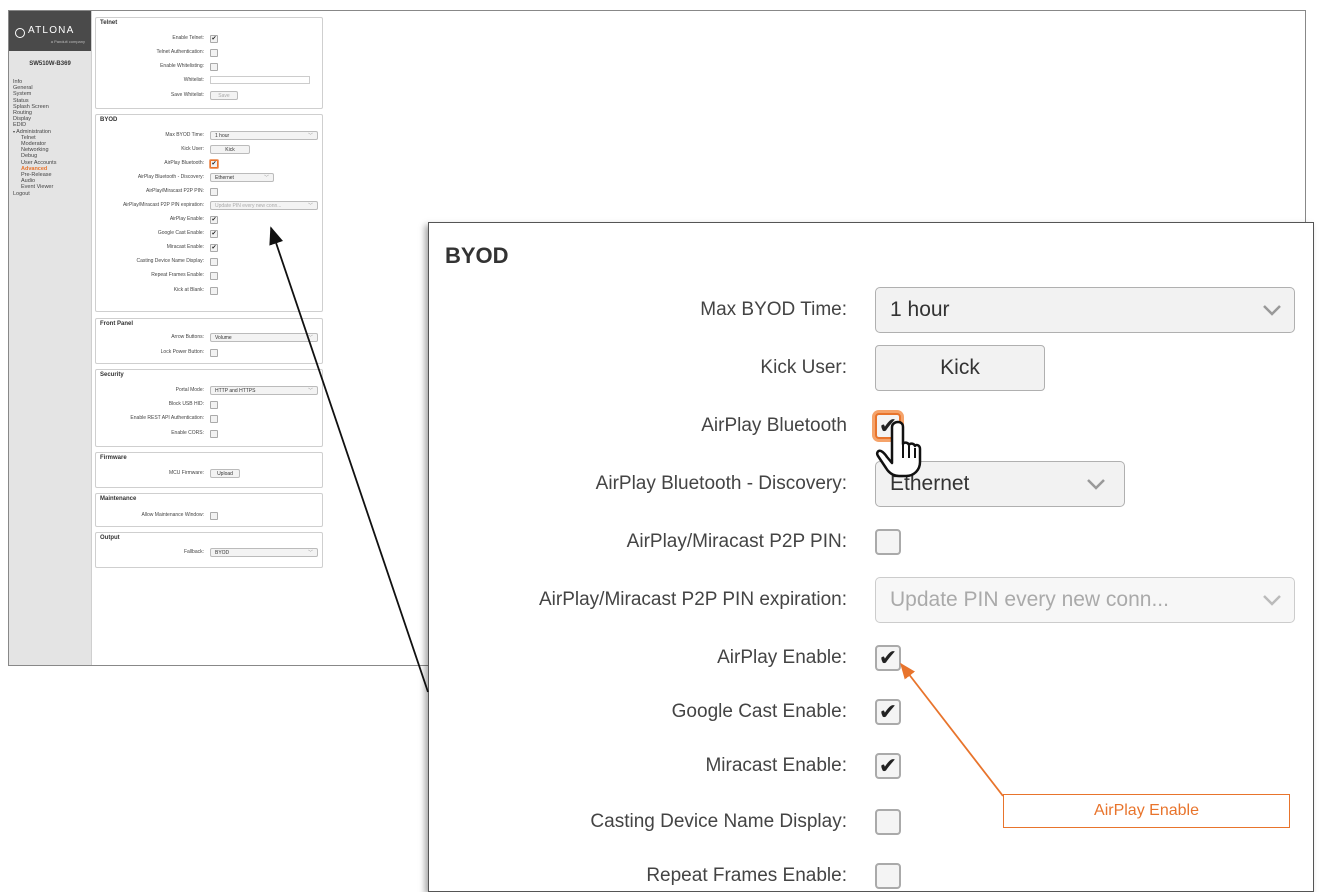 This screenshot has width=1330, height=892. Describe the element at coordinates (113, 458) in the screenshot. I see `panel-title: Firmware` at that location.